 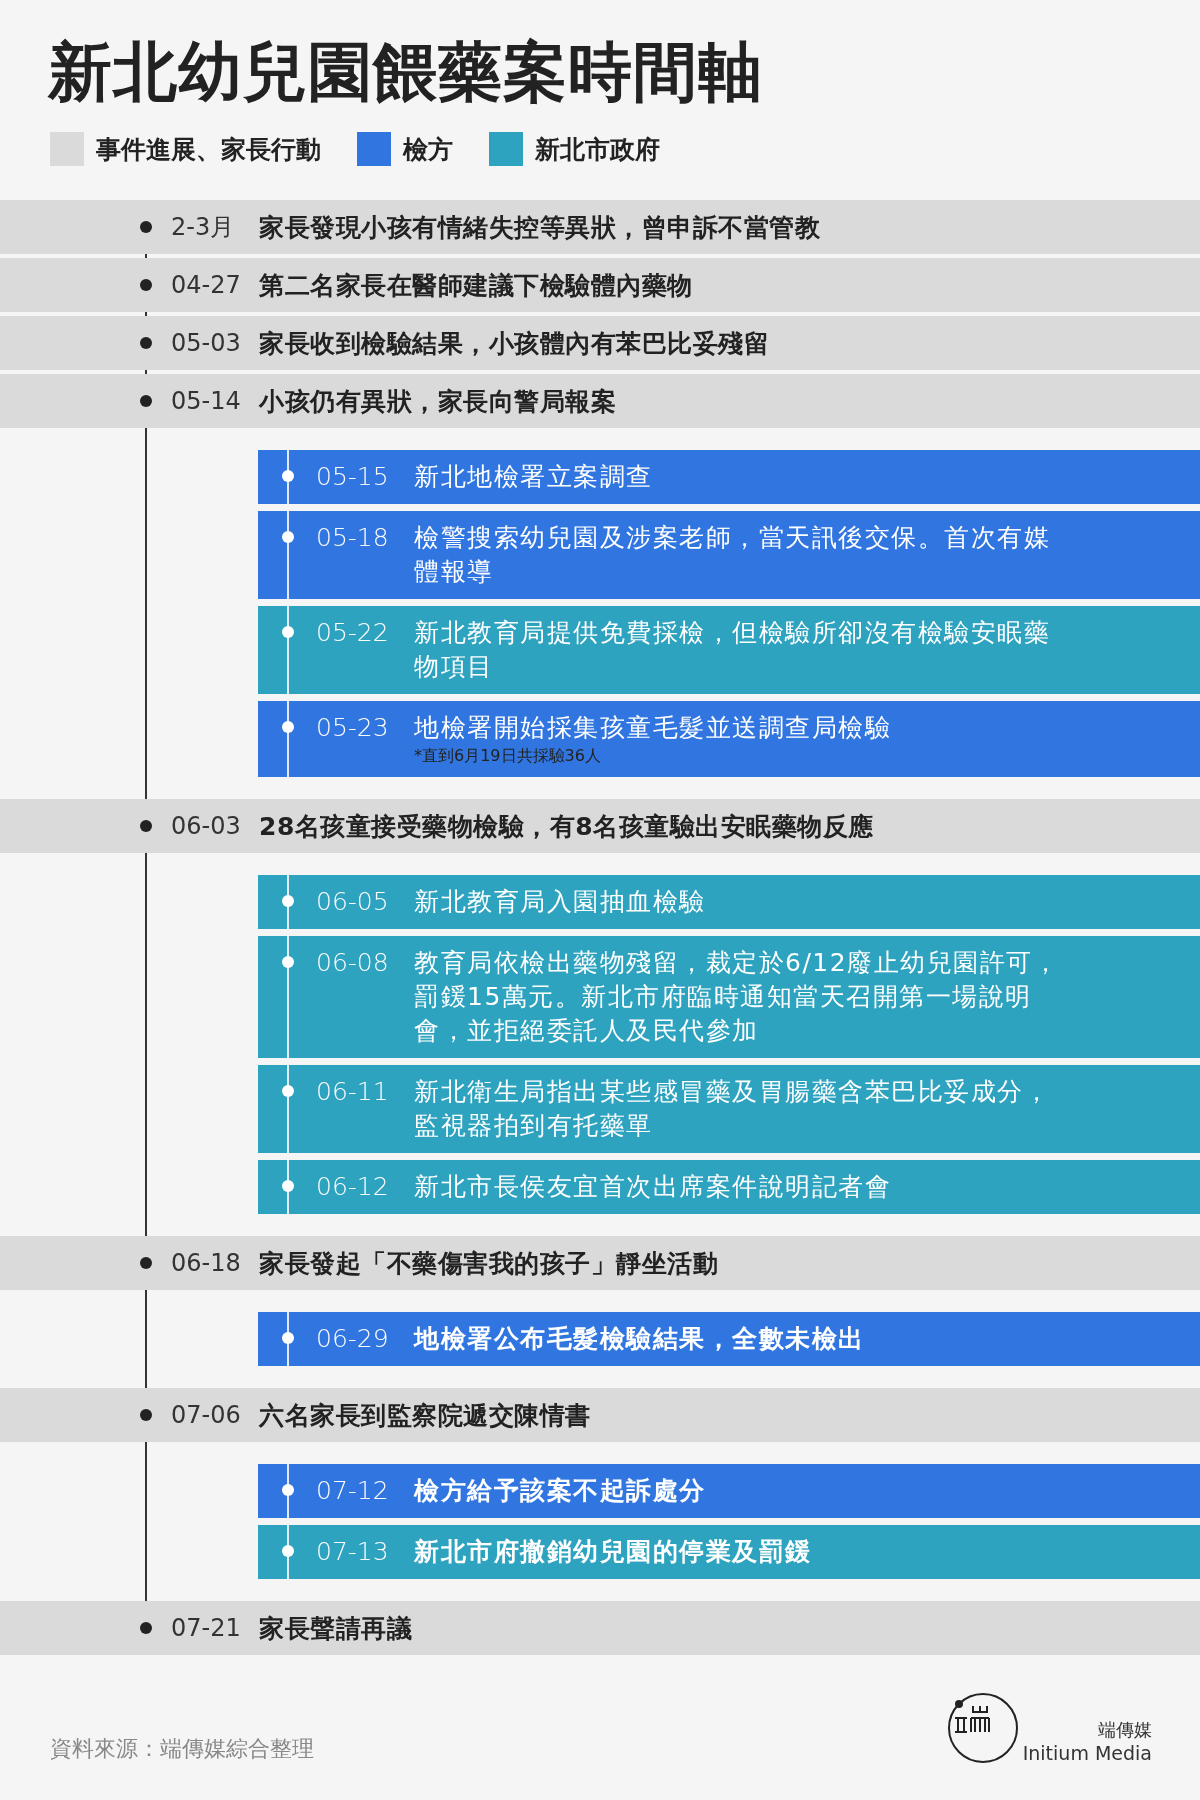 I want to click on event-note: *直到6月19日共採驗36人, so click(x=508, y=756).